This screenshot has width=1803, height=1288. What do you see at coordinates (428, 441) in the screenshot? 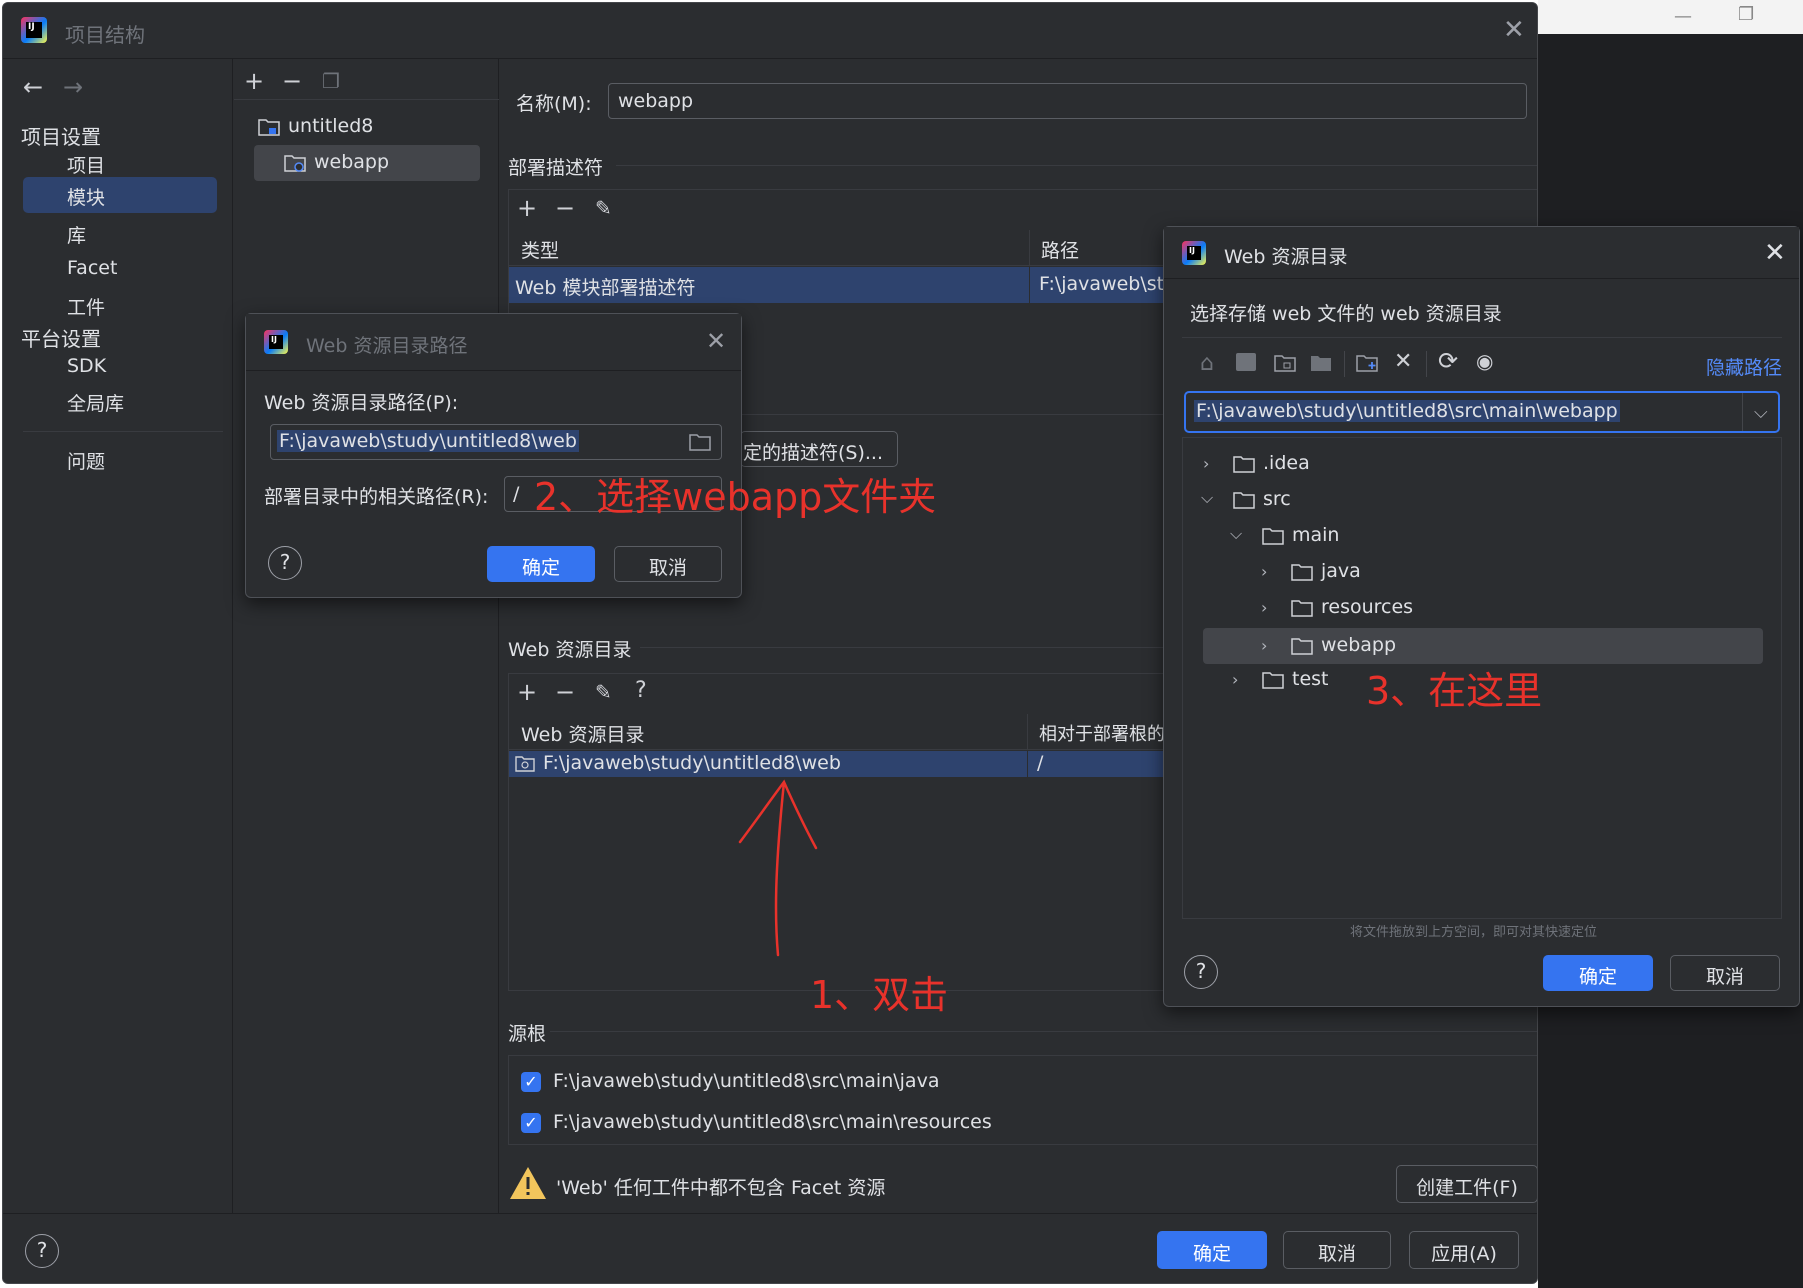
I see `path-value: F:\javaweb\study\untitled8\web` at bounding box center [428, 441].